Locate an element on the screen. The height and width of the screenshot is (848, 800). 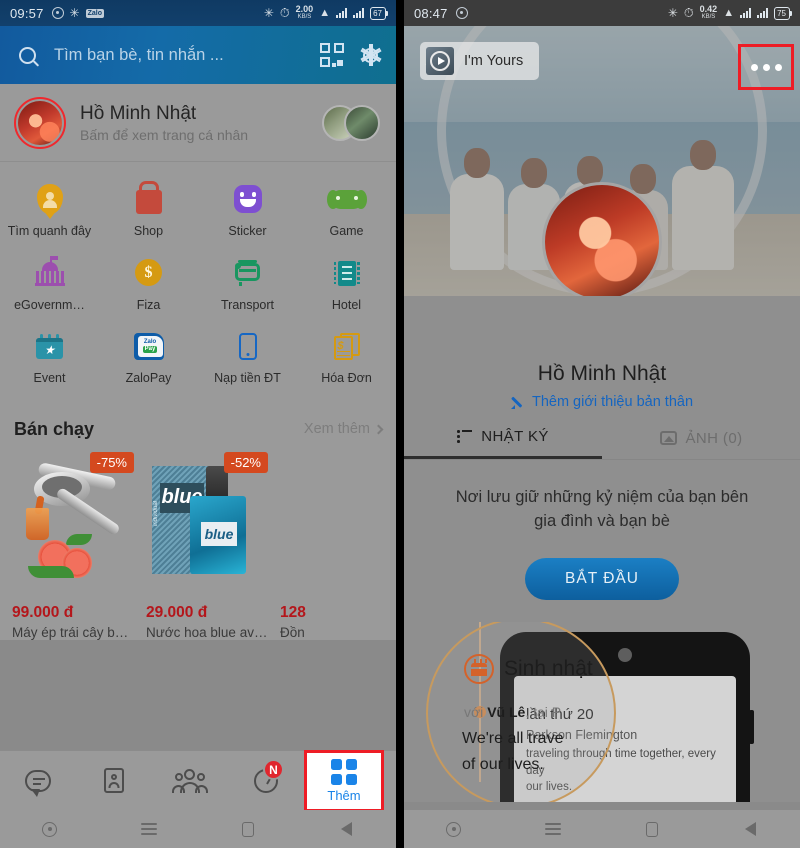
grid-item-tim-quanh-day: Tìm quanh đây is located at coordinates (49, 213).